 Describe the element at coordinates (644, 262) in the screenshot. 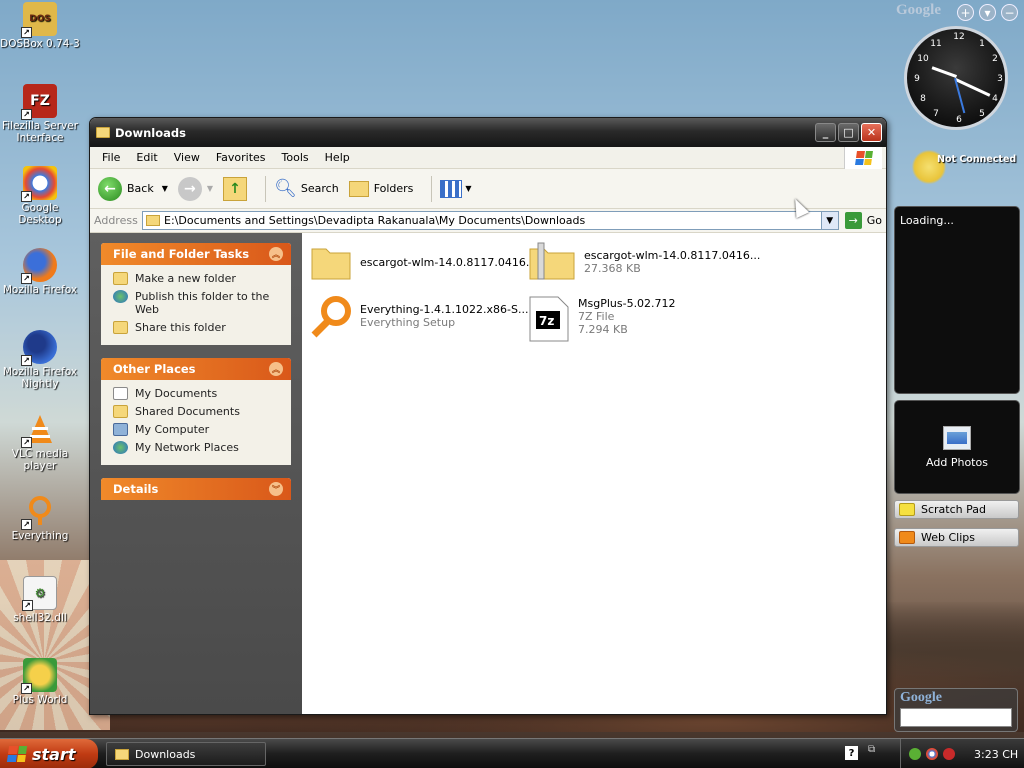

I see `file-item: escargot-wlm-14.0.8117.0416... 27.368 KB` at that location.